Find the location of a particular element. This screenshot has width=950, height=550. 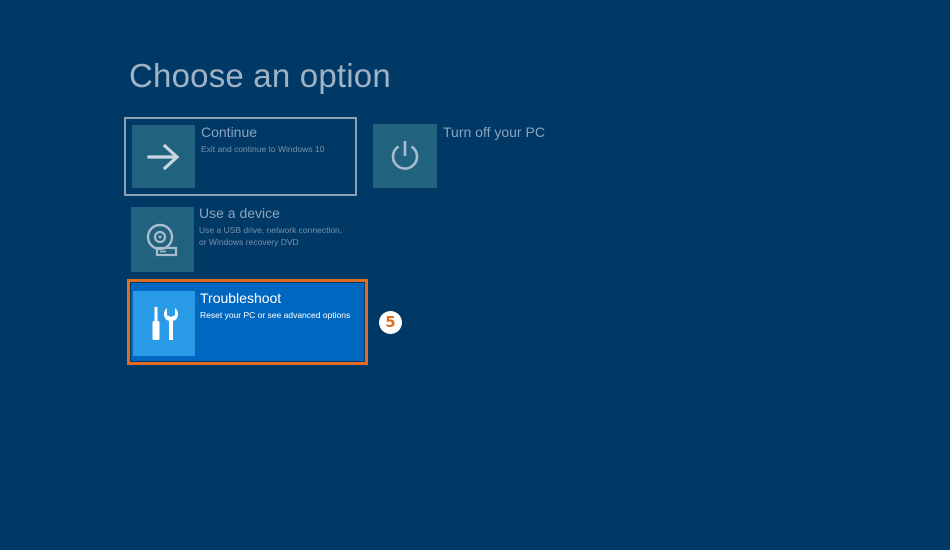

use-device-description-line: Use a USB drive, network connection, is located at coordinates (271, 230).